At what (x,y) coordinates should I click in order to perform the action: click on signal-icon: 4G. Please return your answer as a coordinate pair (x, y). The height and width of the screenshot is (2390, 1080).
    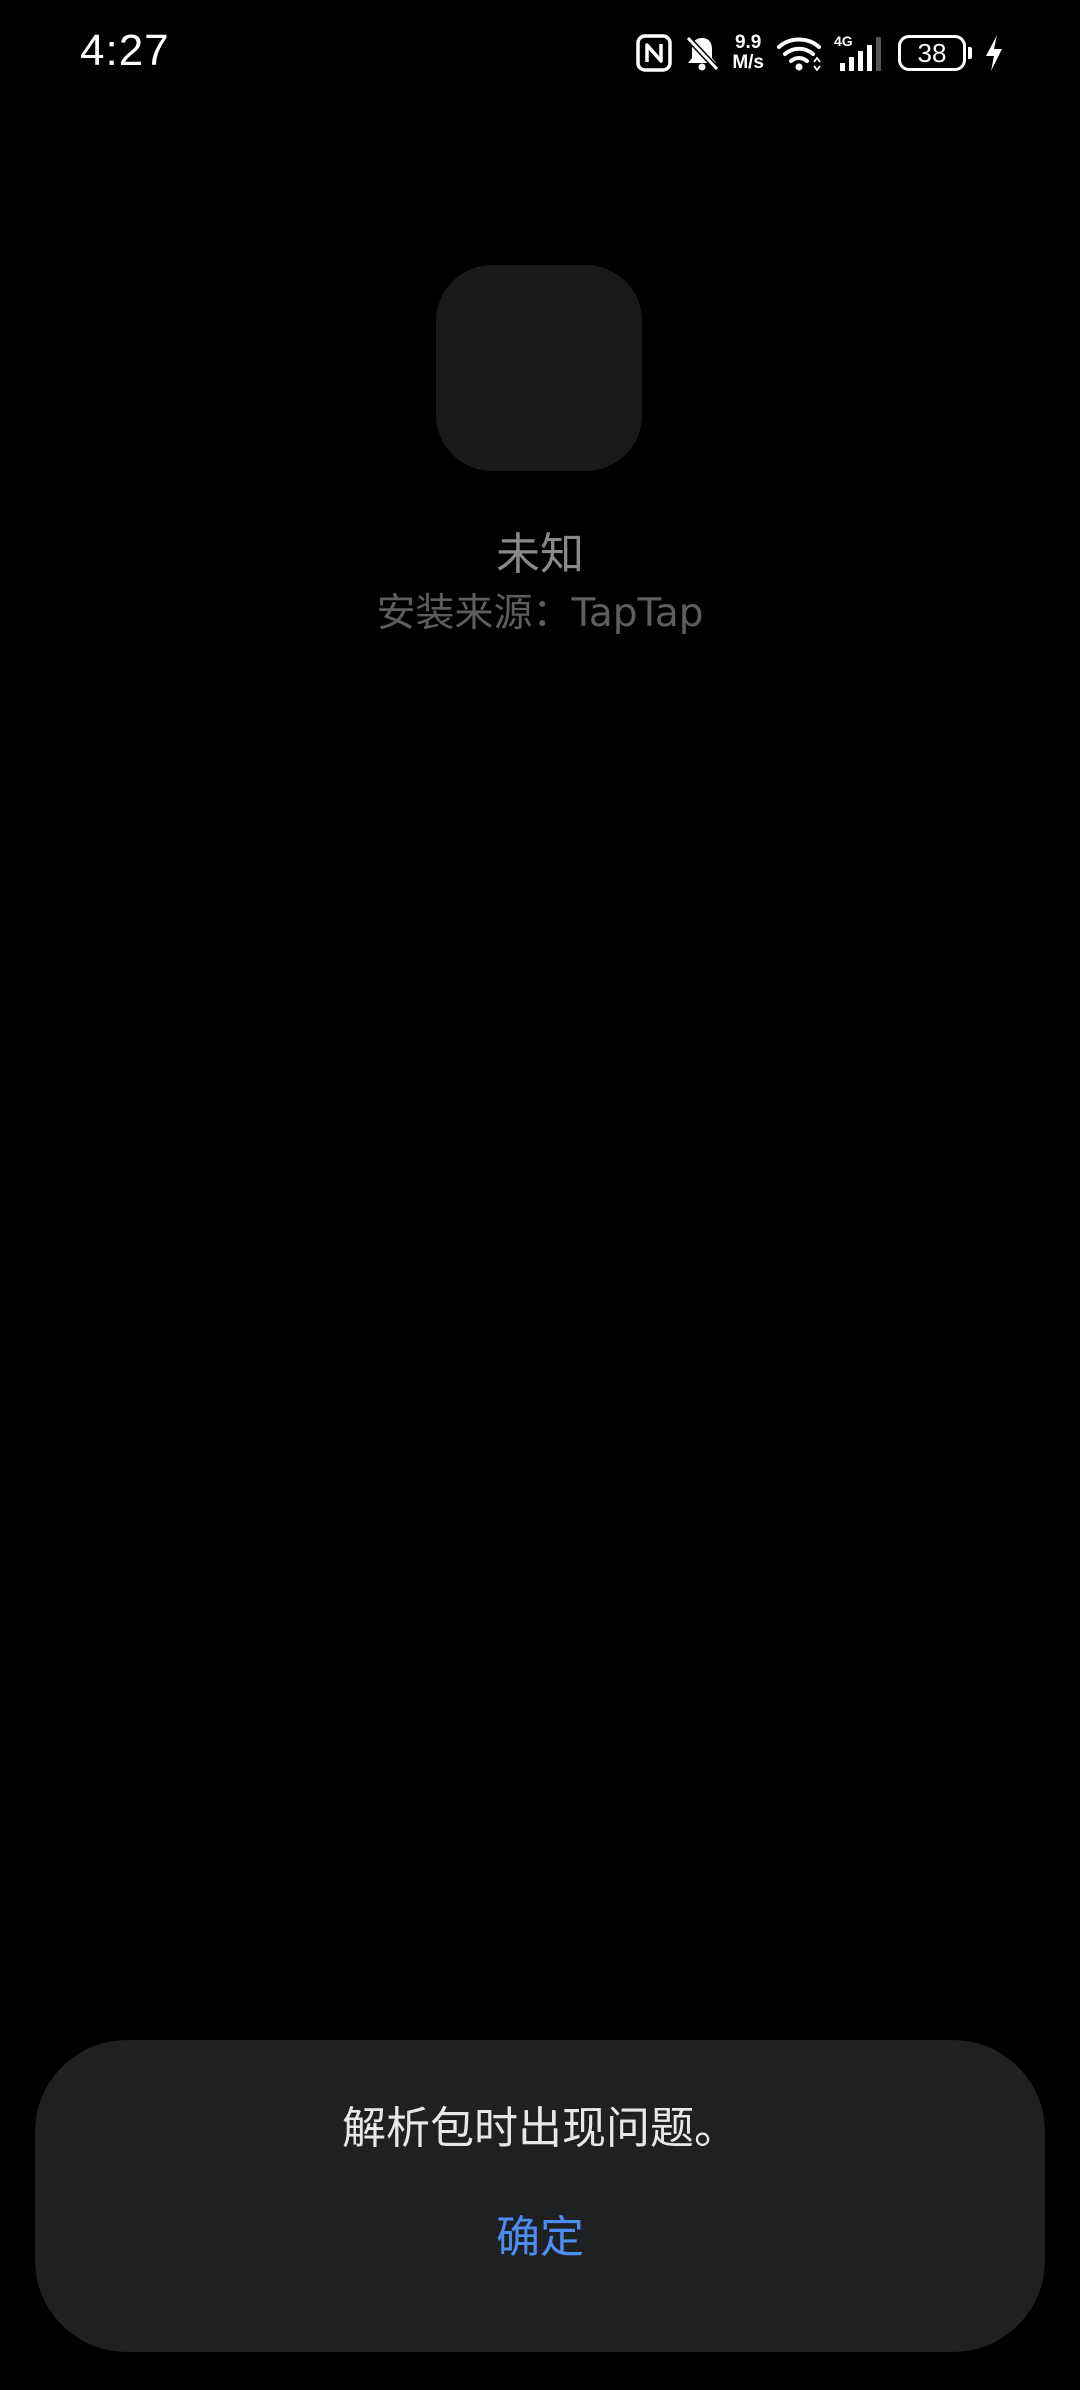
    Looking at the image, I should click on (860, 53).